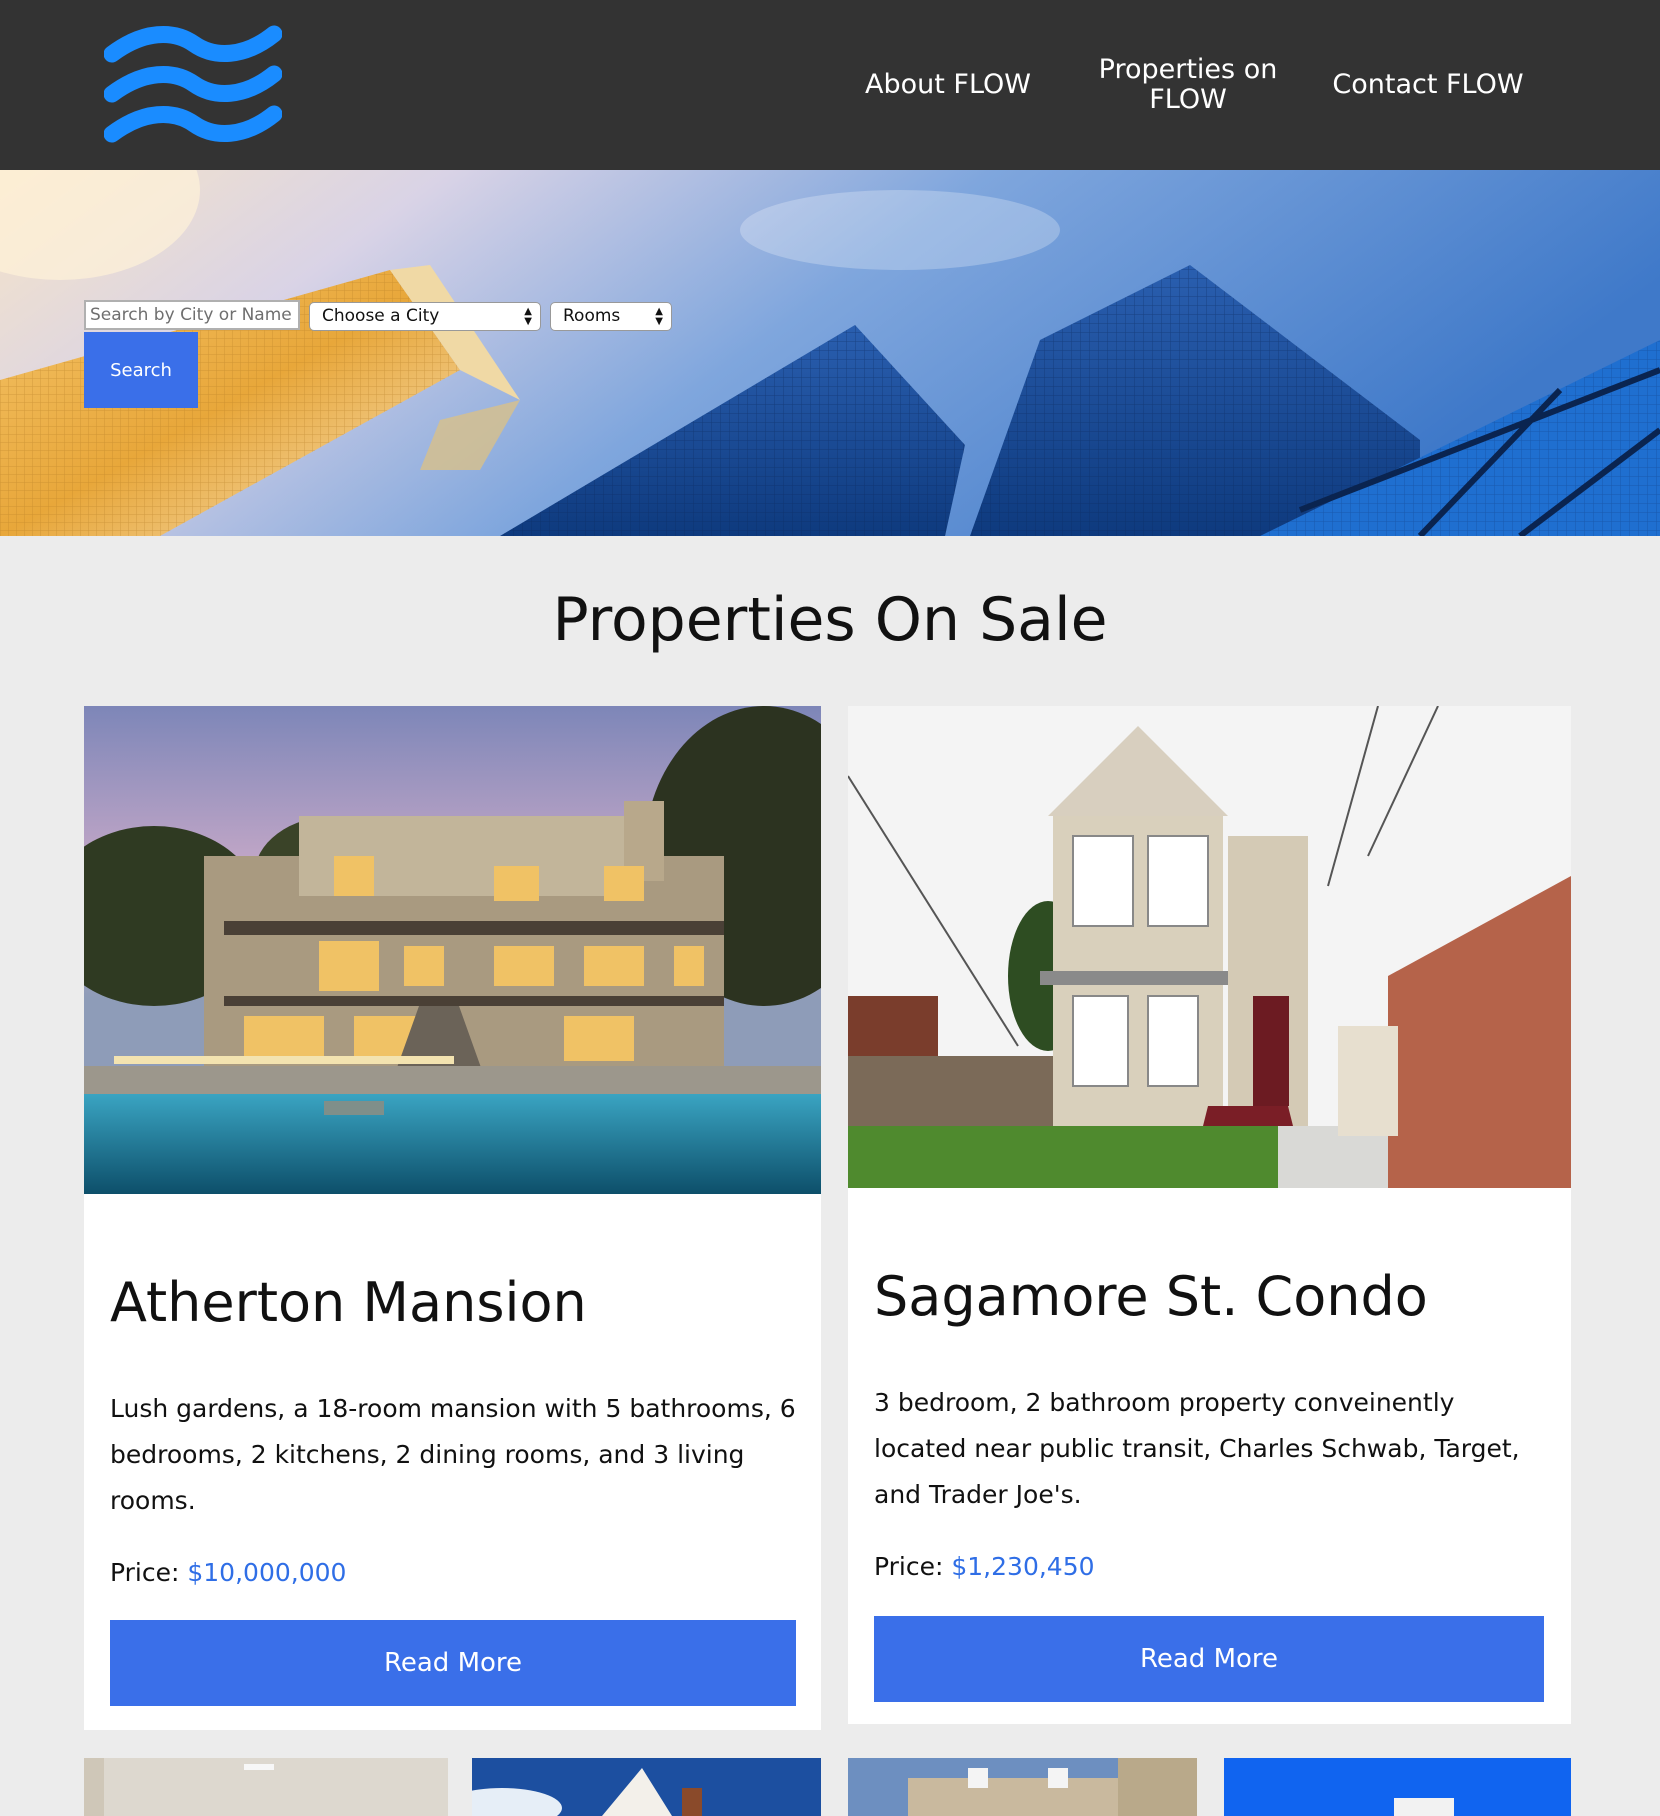 The image size is (1660, 1816). What do you see at coordinates (1023, 1566) in the screenshot?
I see `price-value: $1,230,450` at bounding box center [1023, 1566].